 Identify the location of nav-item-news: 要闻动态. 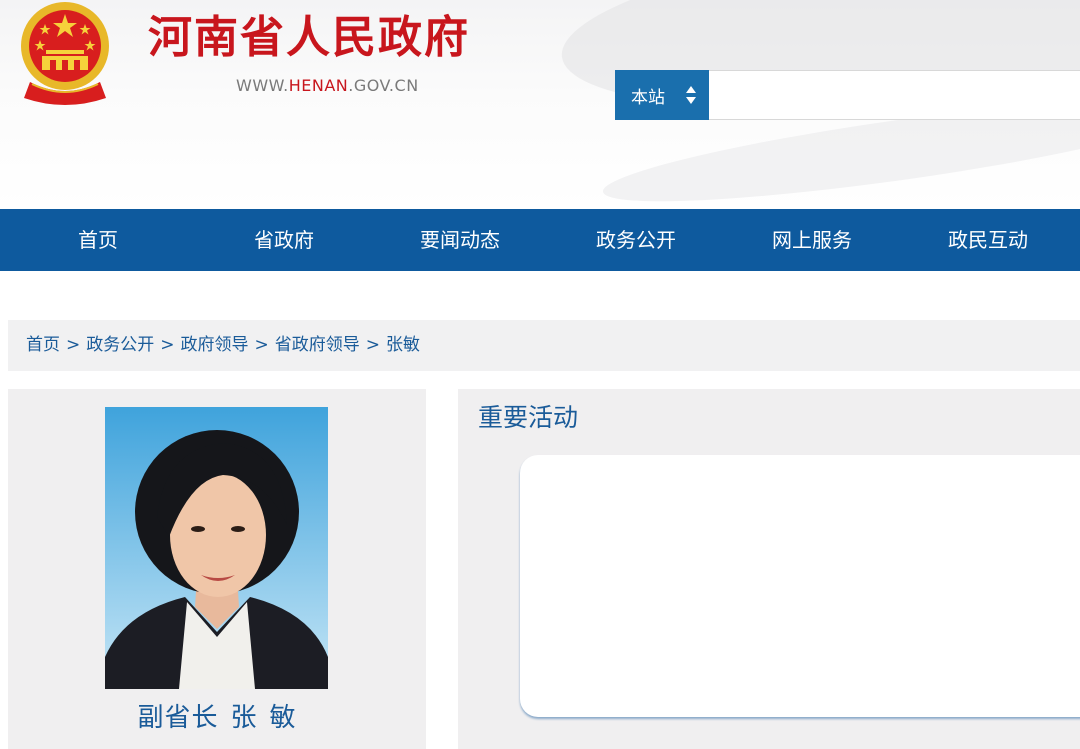
(460, 240).